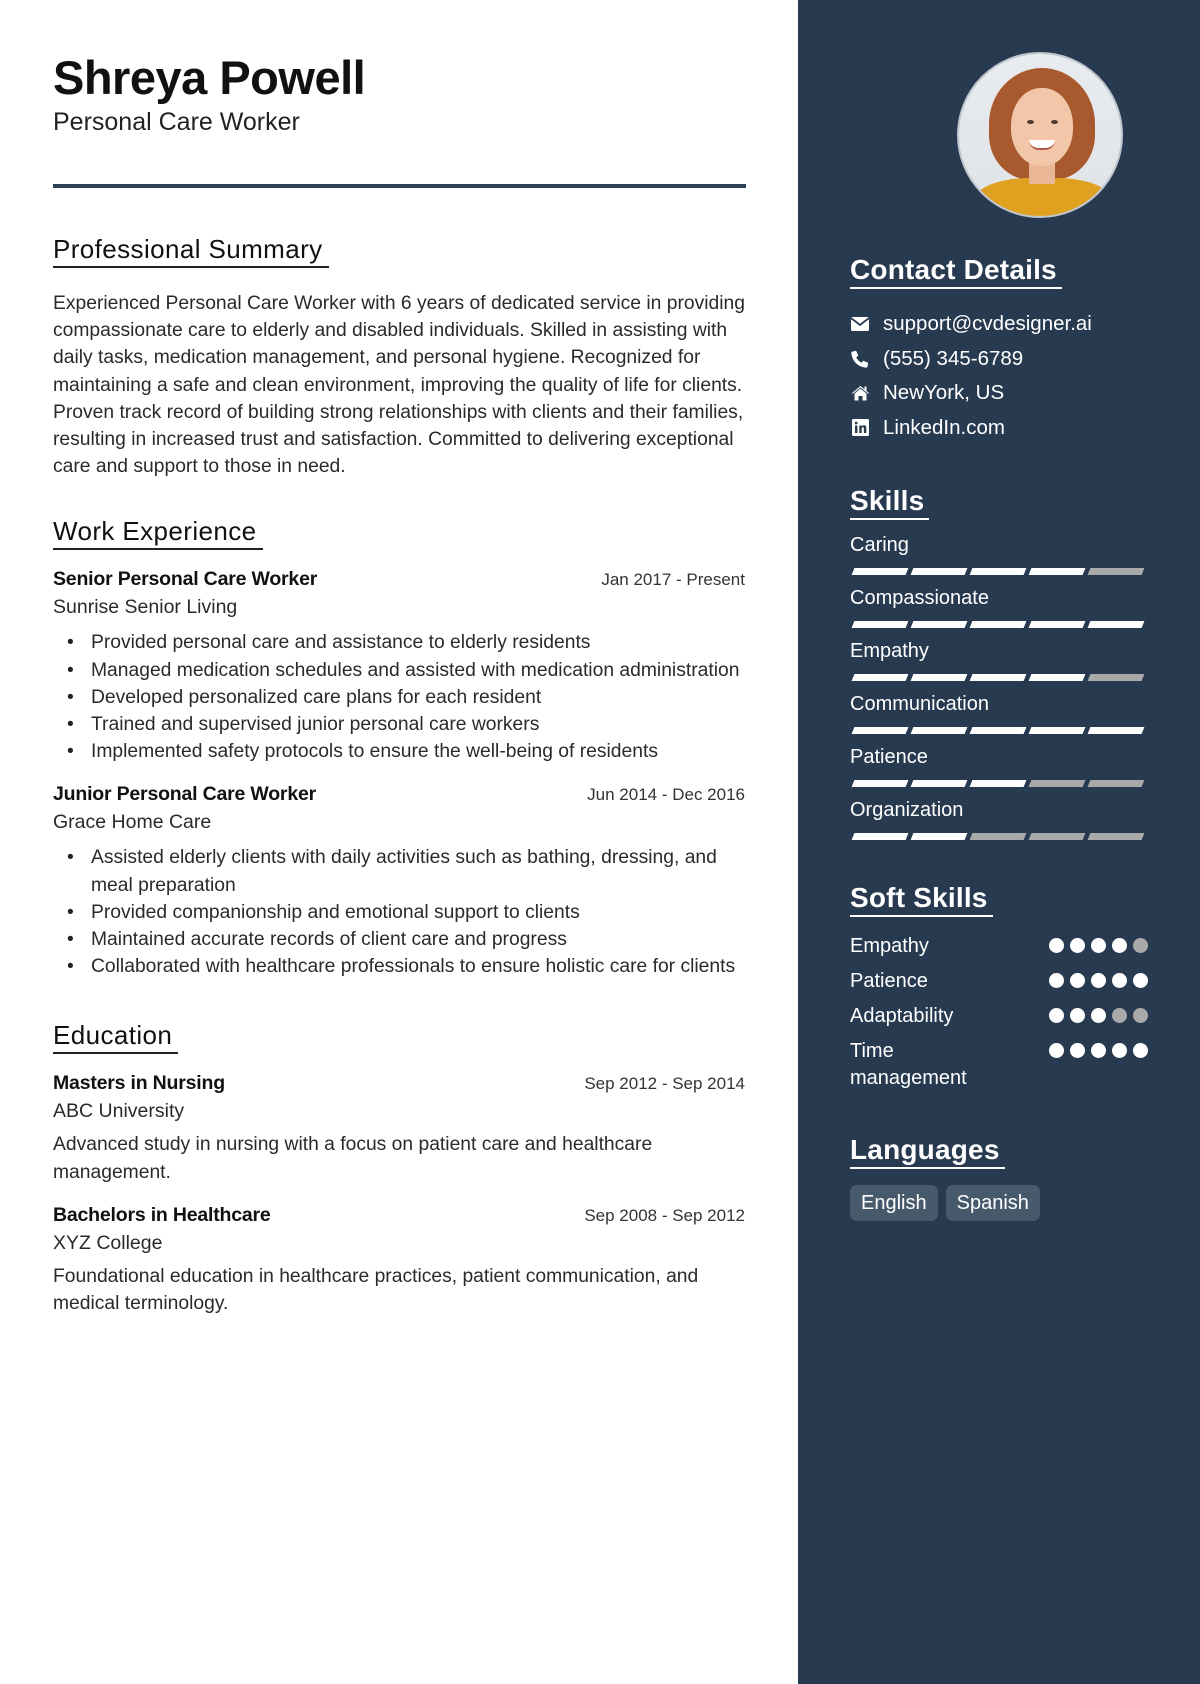 This screenshot has width=1200, height=1684. What do you see at coordinates (889, 757) in the screenshot?
I see `skill-name: Patience` at bounding box center [889, 757].